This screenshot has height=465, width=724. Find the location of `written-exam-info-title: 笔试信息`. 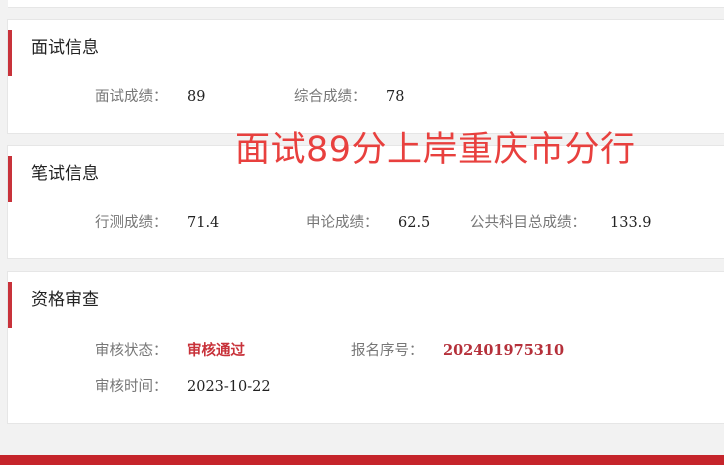

written-exam-info-title: 笔试信息 is located at coordinates (65, 174).